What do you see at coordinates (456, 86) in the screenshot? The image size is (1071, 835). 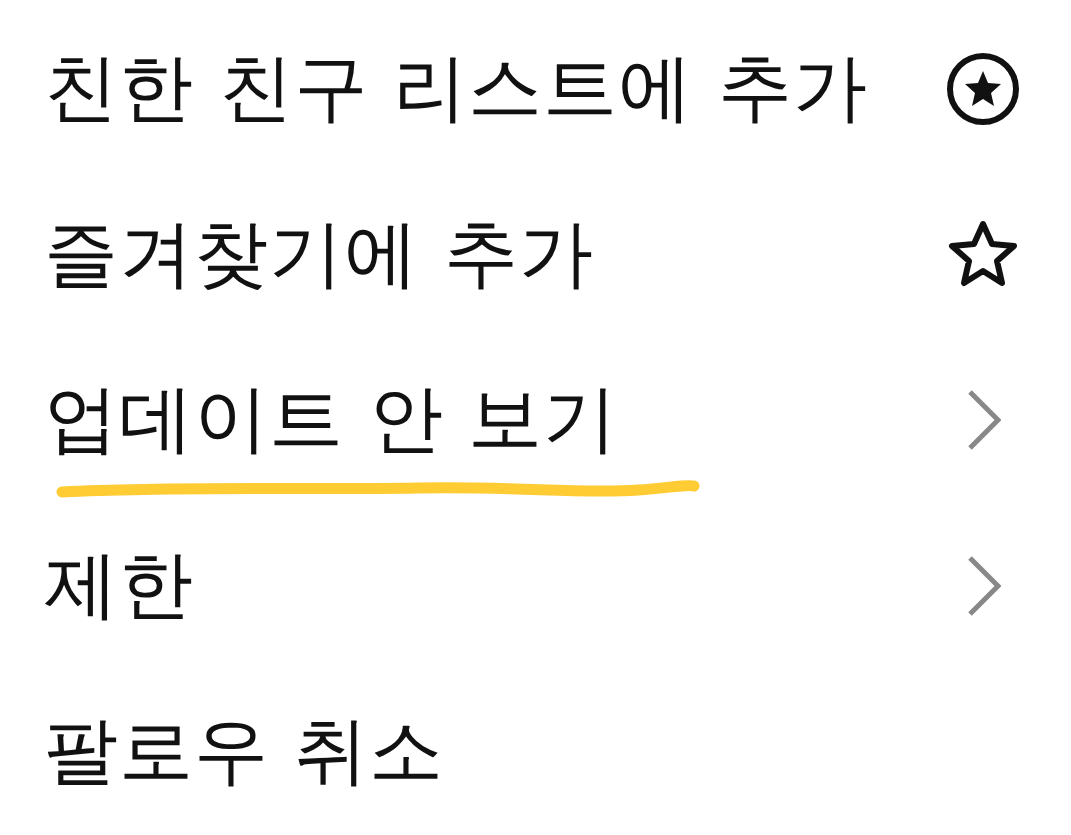 I see `menu-item-label: 친한 친구 리스트에 추가` at bounding box center [456, 86].